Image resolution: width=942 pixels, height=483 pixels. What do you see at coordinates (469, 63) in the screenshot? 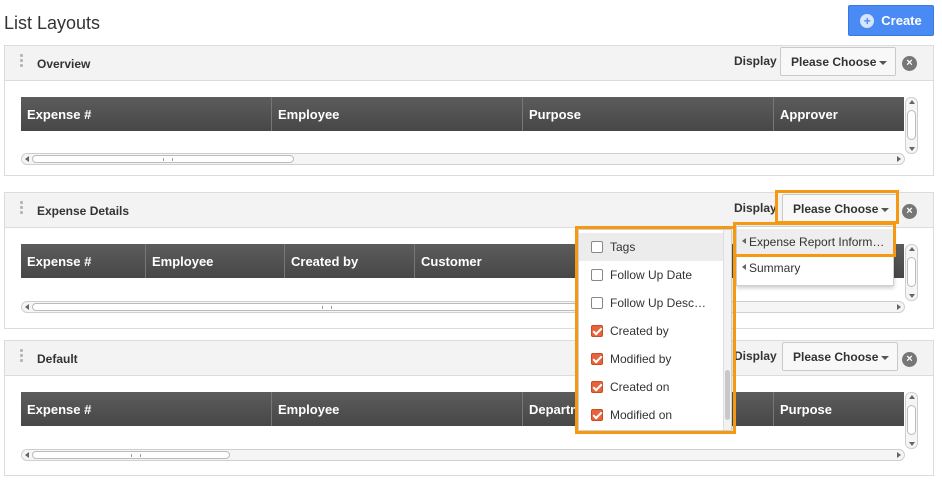
I see `panel-header: Overview Display Please Choose ×` at bounding box center [469, 63].